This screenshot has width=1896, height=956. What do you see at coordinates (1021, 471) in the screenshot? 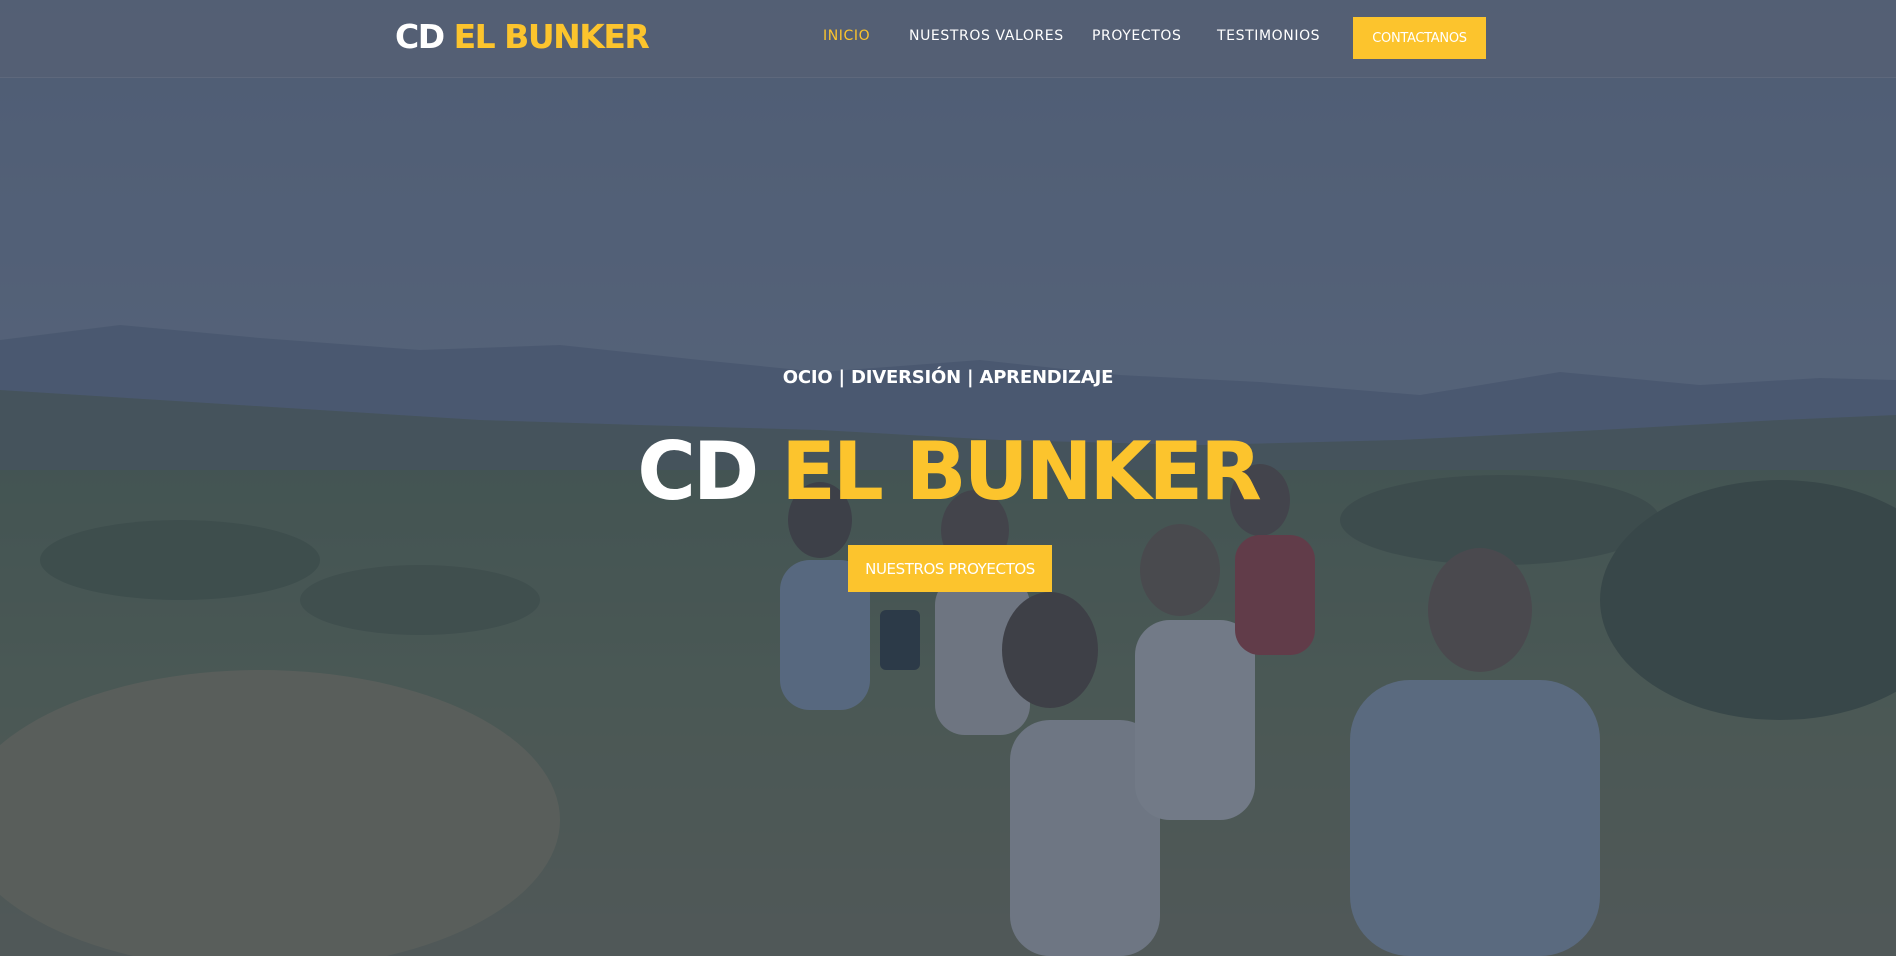
I see `hero-title-name: EL BUNKER` at bounding box center [1021, 471].